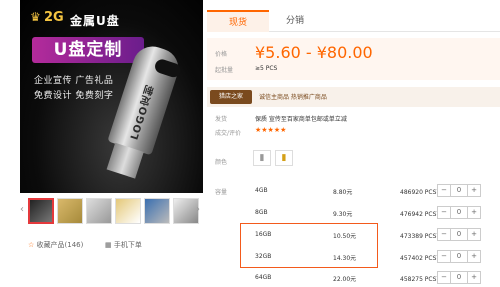 This screenshot has height=287, width=500. What do you see at coordinates (343, 192) in the screenshot?
I see `capacity-price: 8.80元` at bounding box center [343, 192].